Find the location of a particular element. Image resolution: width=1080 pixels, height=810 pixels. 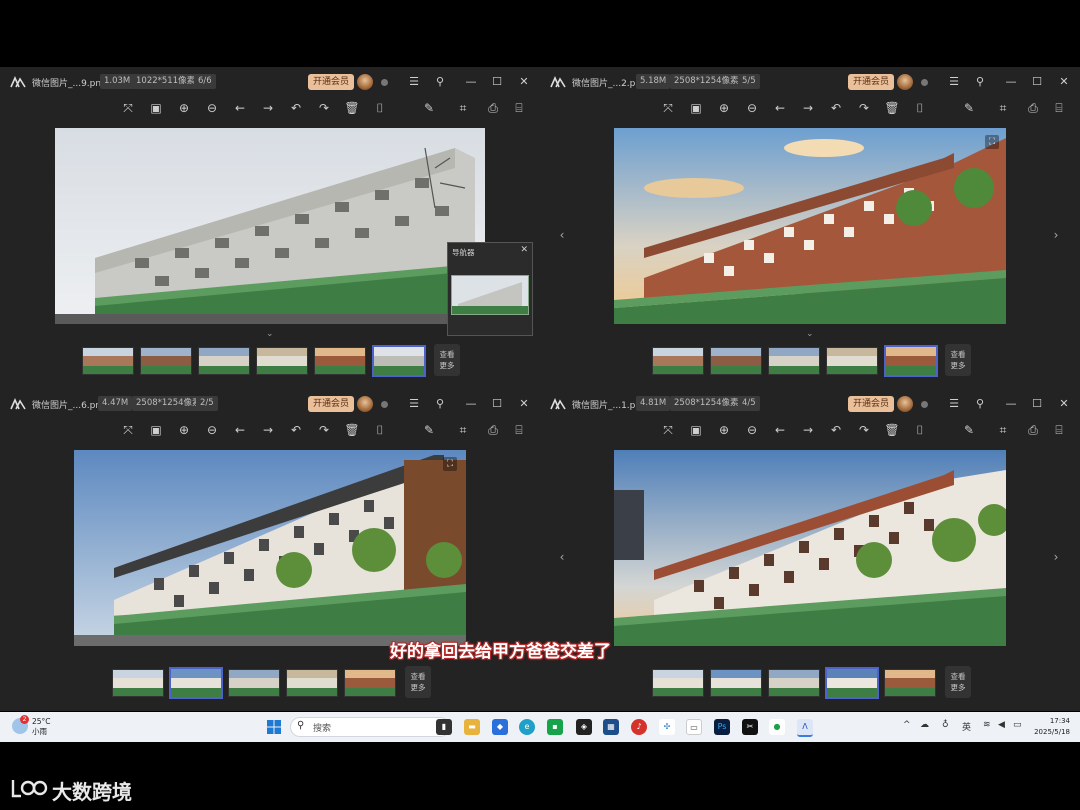

pinwheel-app-icon: ✣ is located at coordinates (667, 727).